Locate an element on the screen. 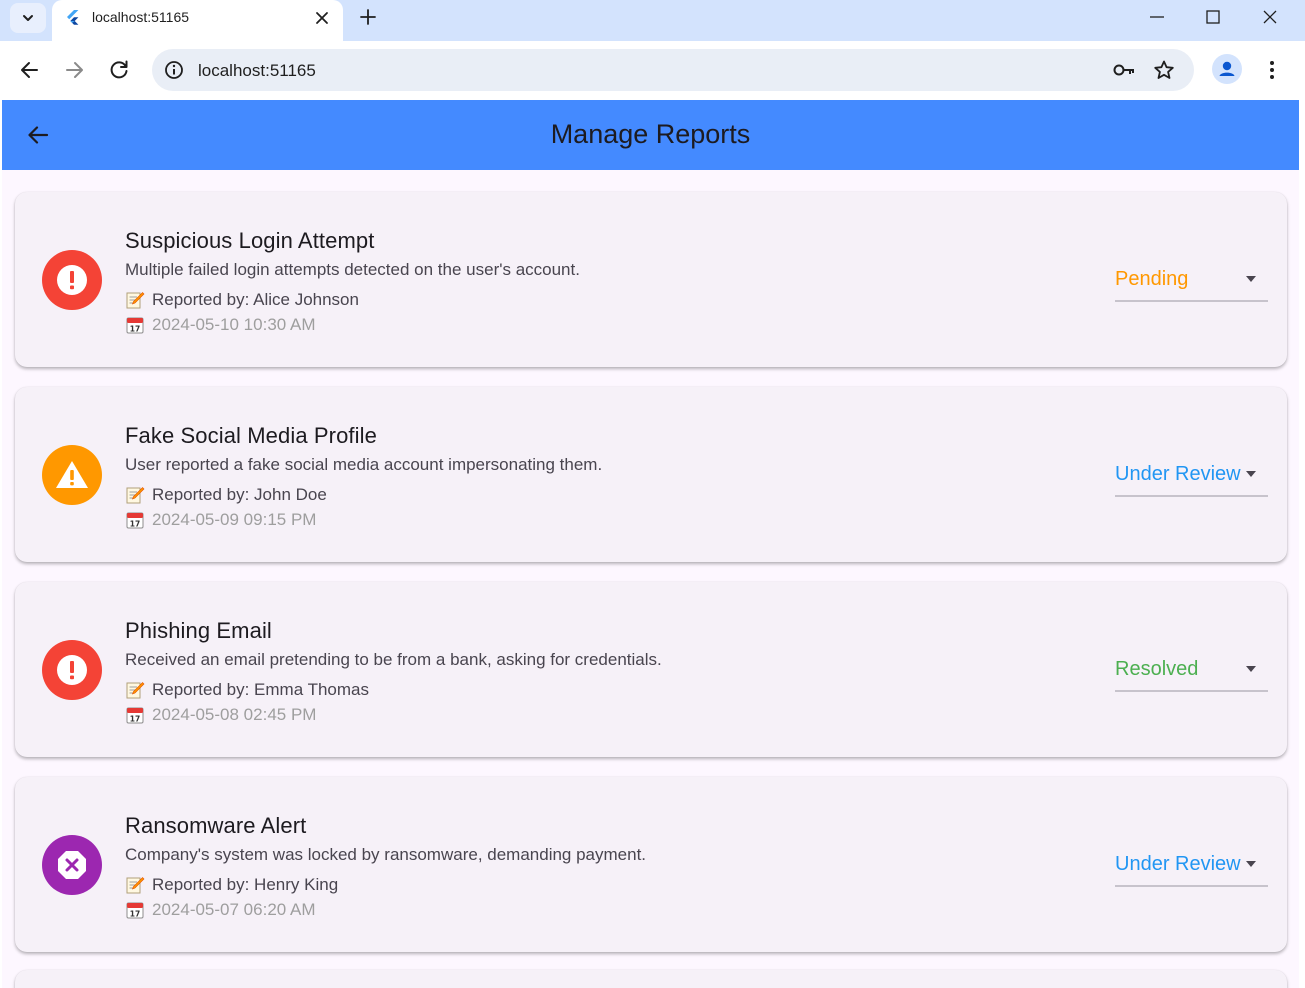  tab-title: localhost:51165 is located at coordinates (141, 17).